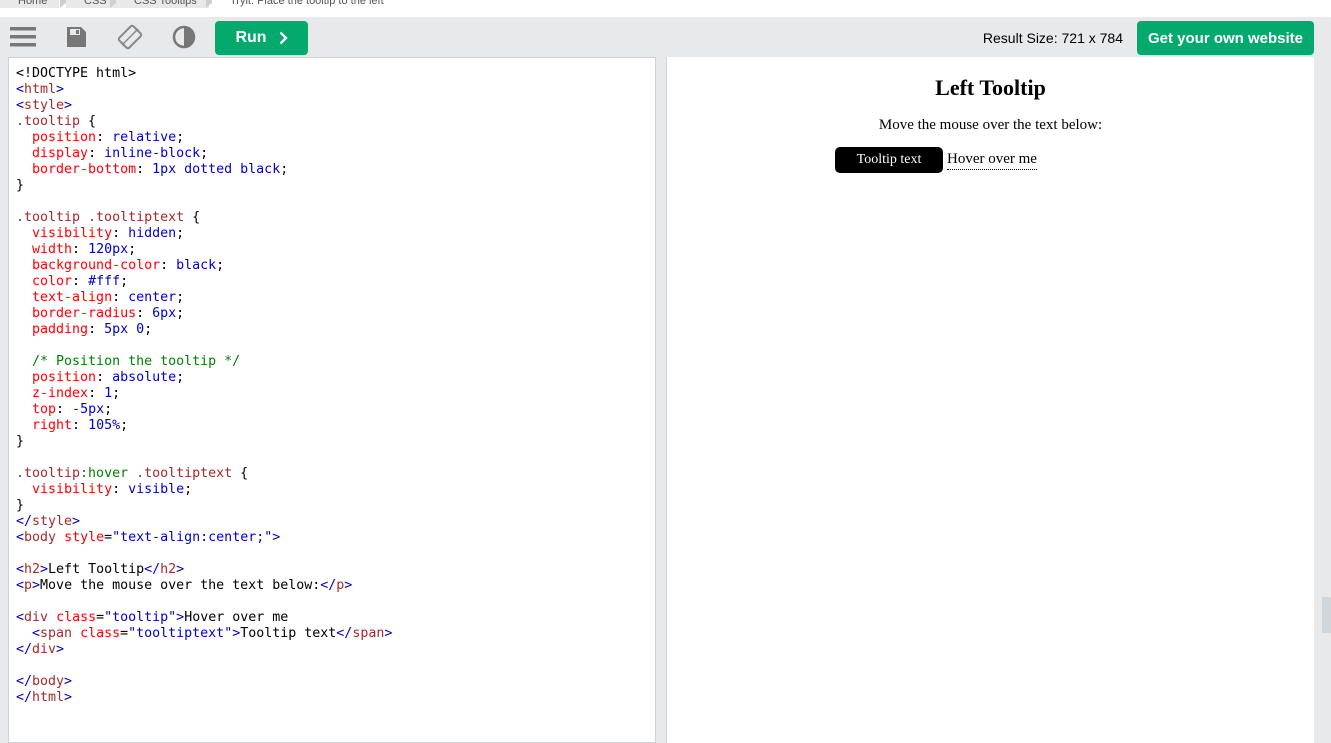 The height and width of the screenshot is (743, 1331). What do you see at coordinates (216, 169) in the screenshot?
I see `code-token: 1px dotted black` at bounding box center [216, 169].